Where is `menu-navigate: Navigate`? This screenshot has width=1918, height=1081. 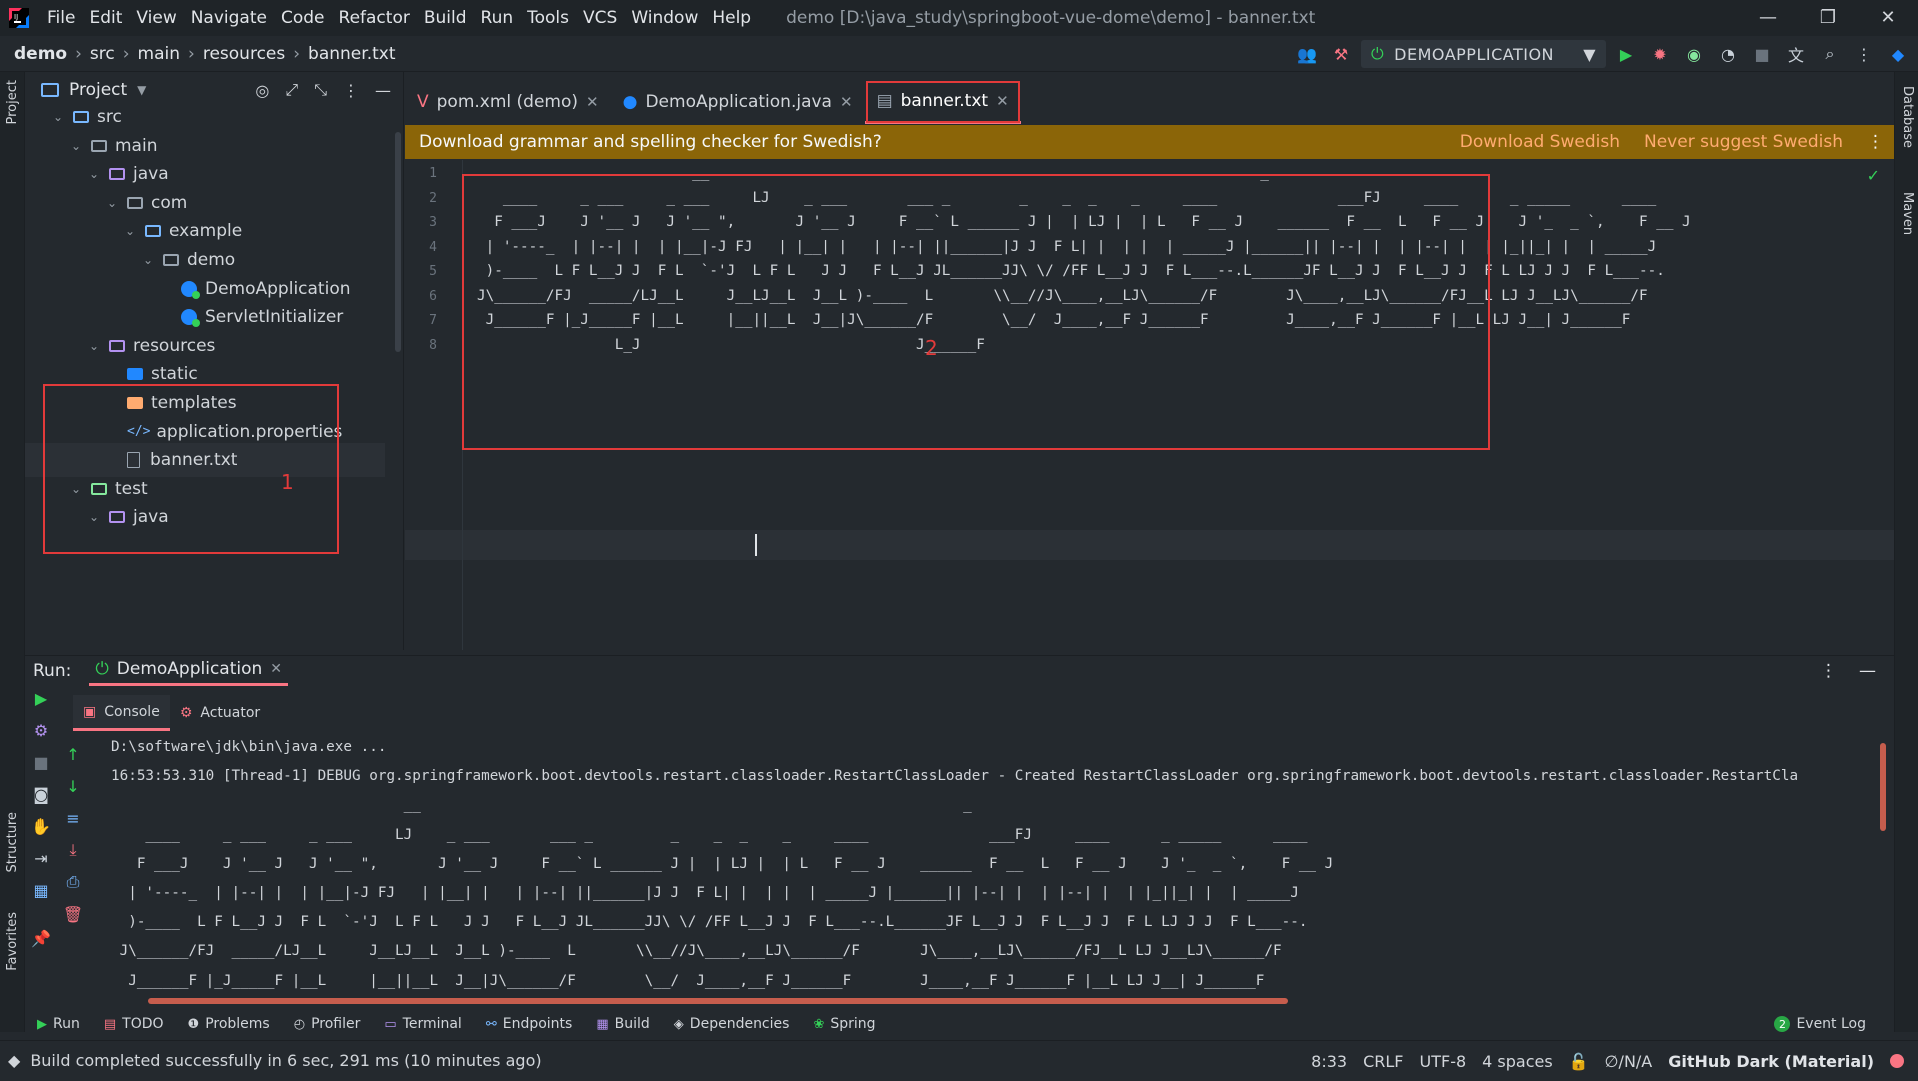
menu-navigate: Navigate is located at coordinates (229, 18).